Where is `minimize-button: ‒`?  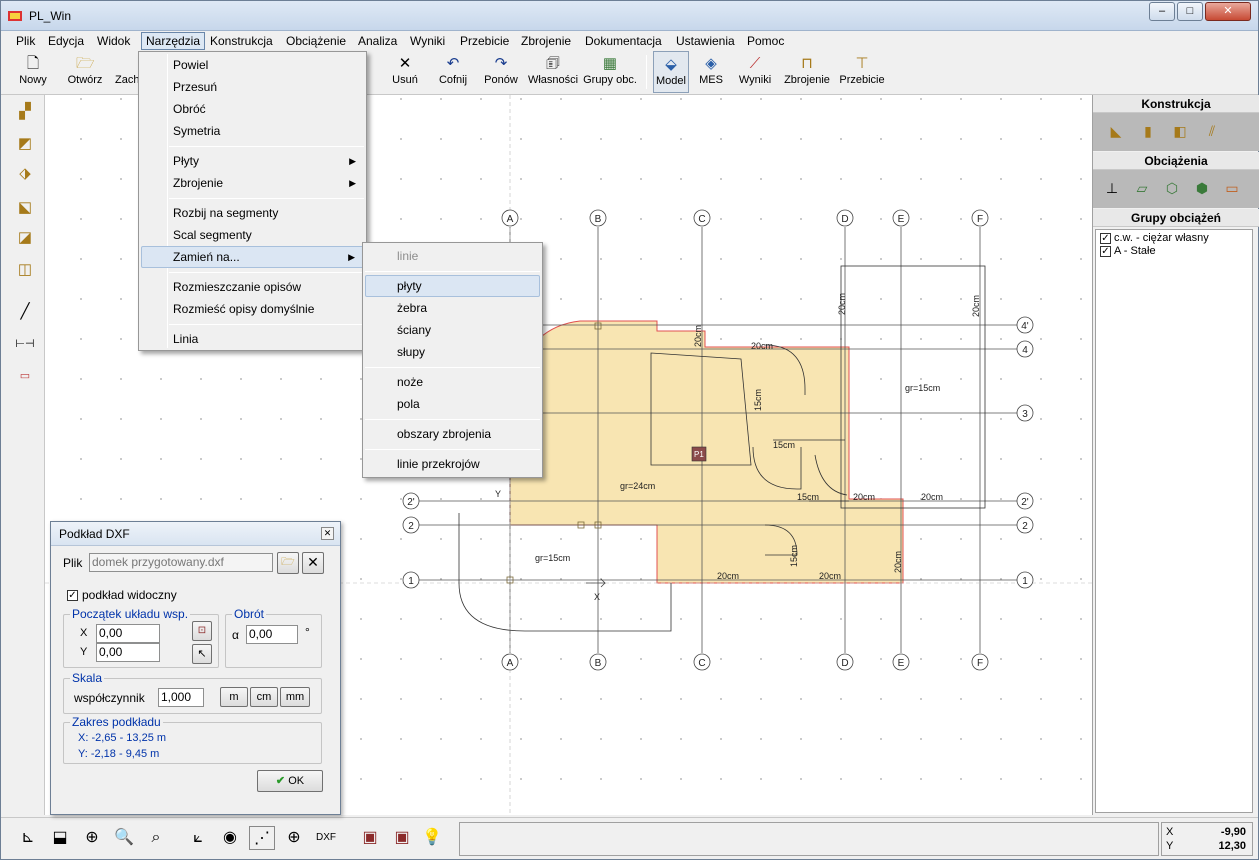 minimize-button: ‒ is located at coordinates (1162, 11).